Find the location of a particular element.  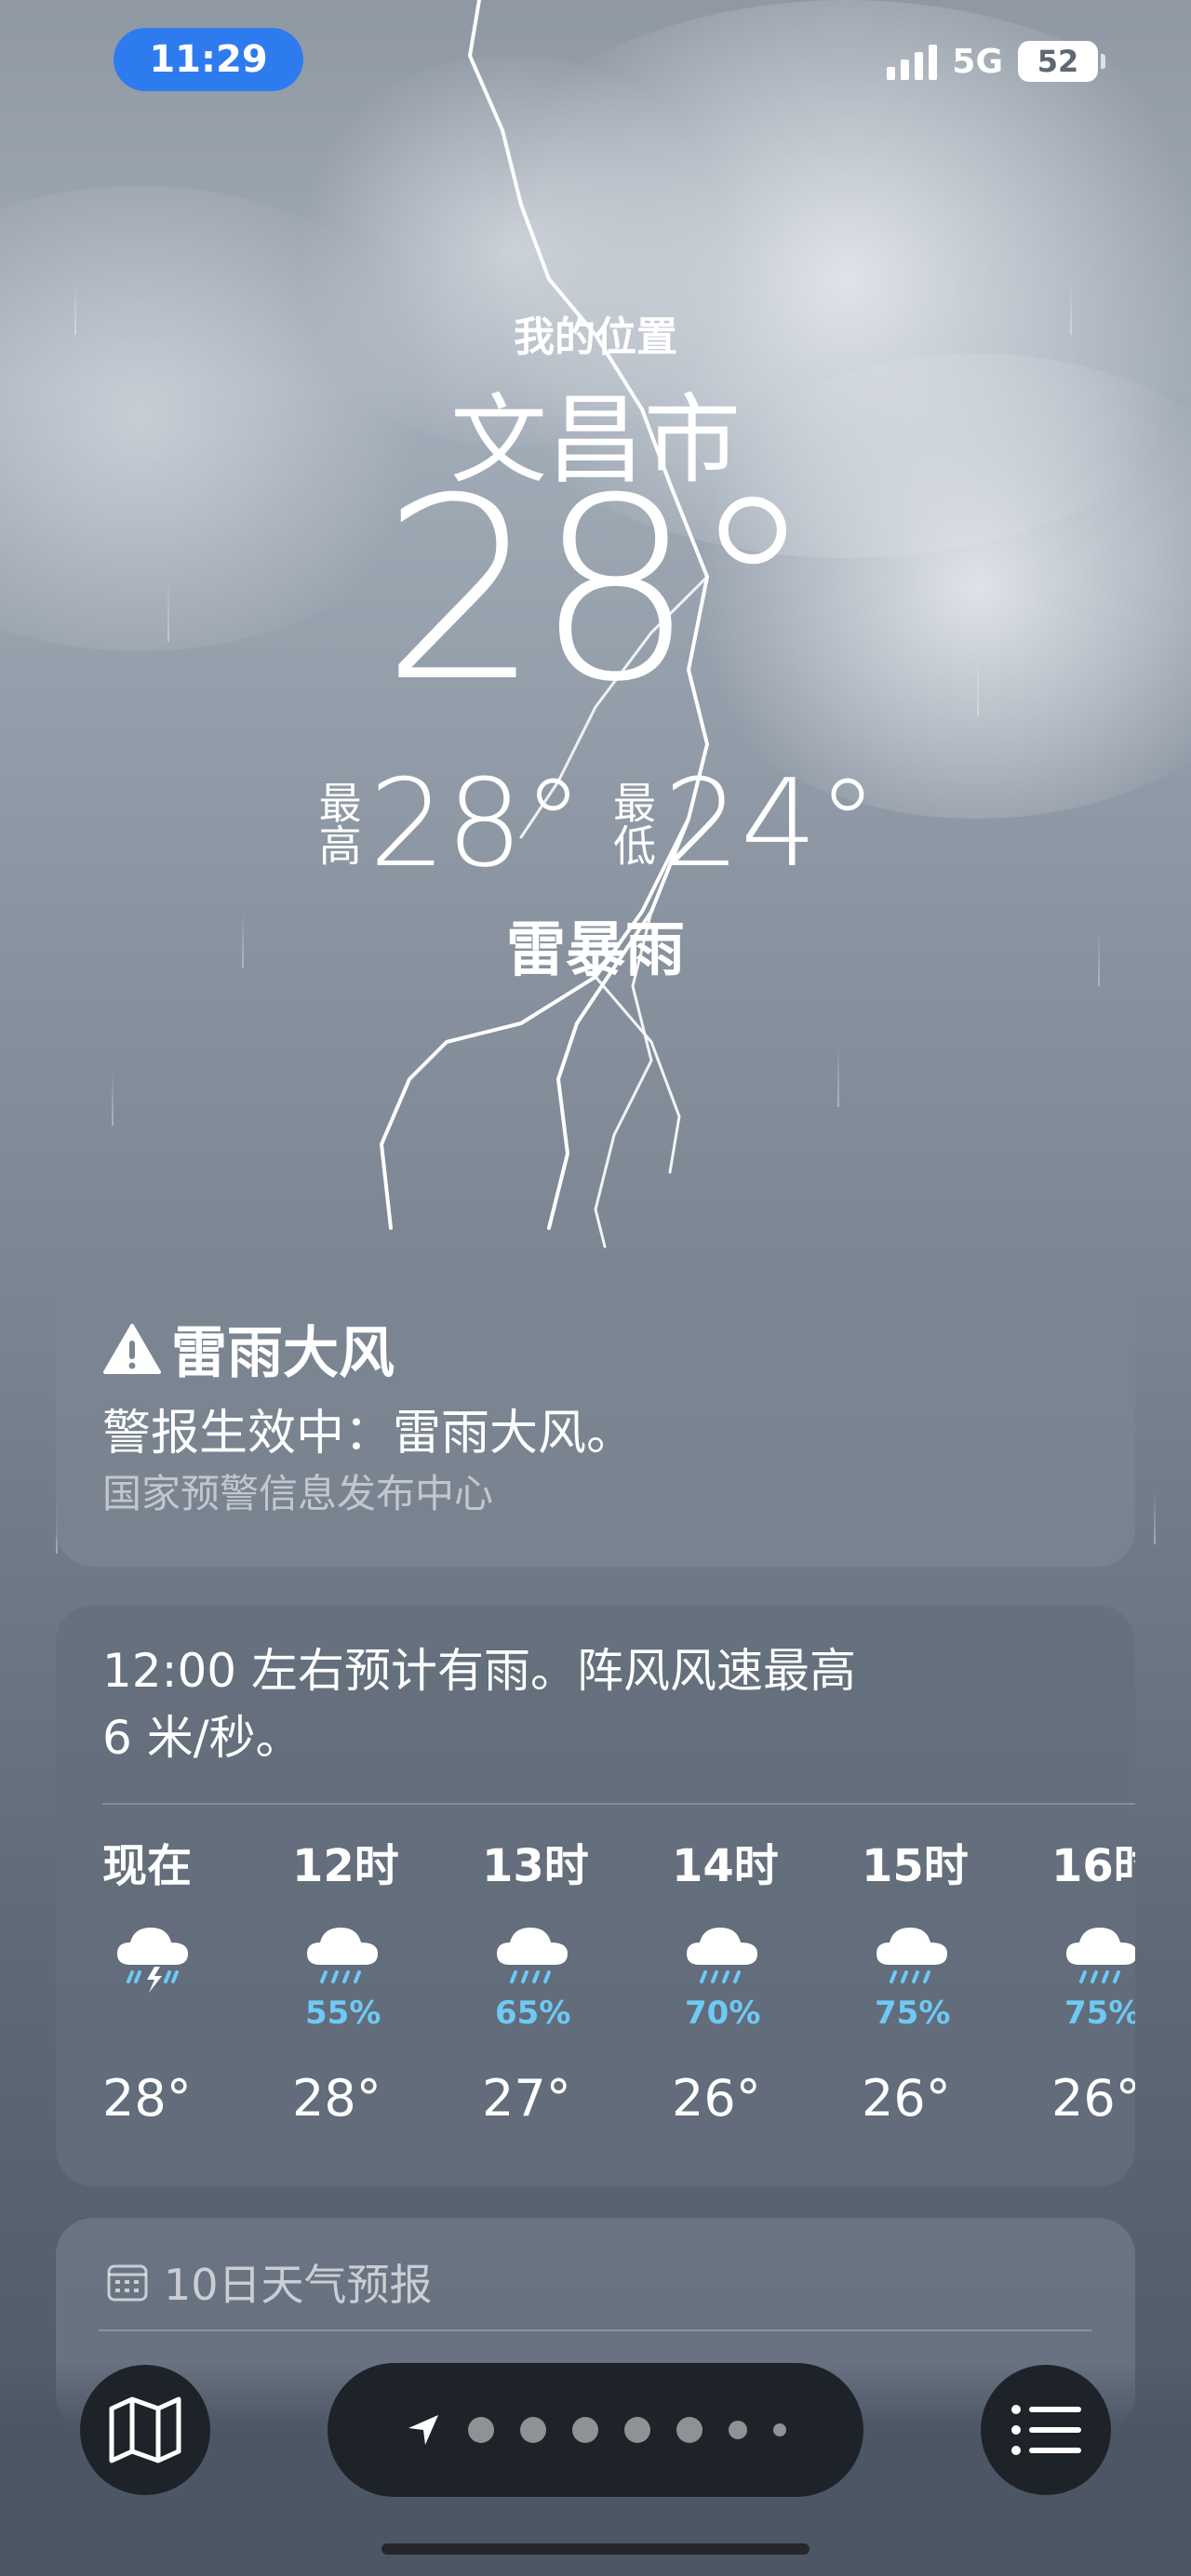

low-label: 最低 is located at coordinates (632, 823).